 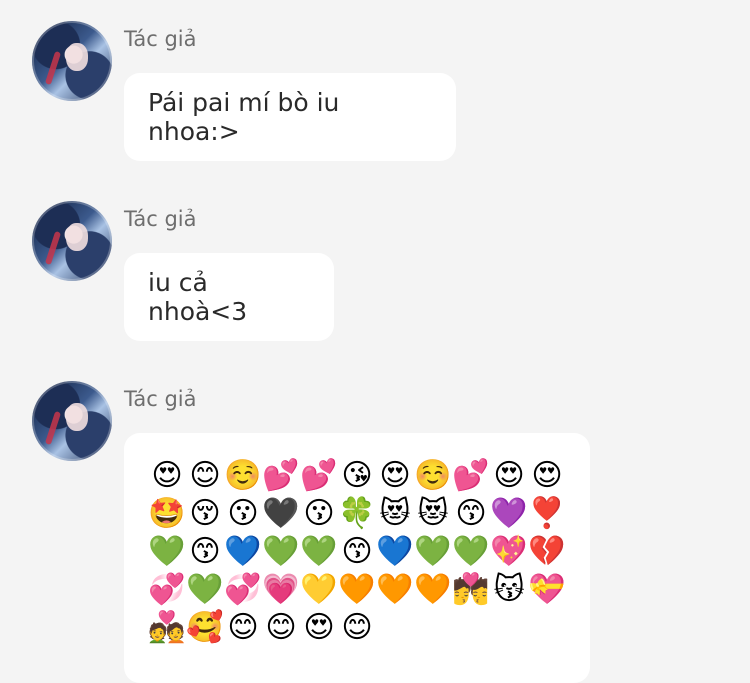 What do you see at coordinates (357, 475) in the screenshot?
I see `emoji: 😘` at bounding box center [357, 475].